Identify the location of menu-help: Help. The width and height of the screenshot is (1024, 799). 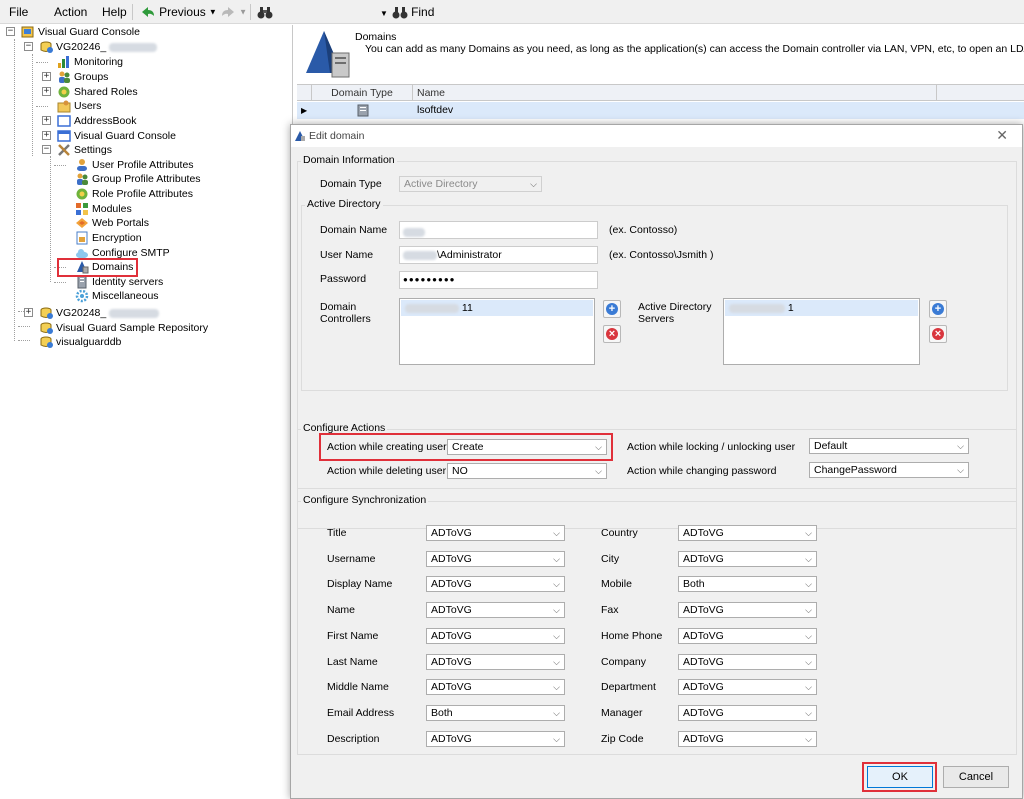
(114, 12).